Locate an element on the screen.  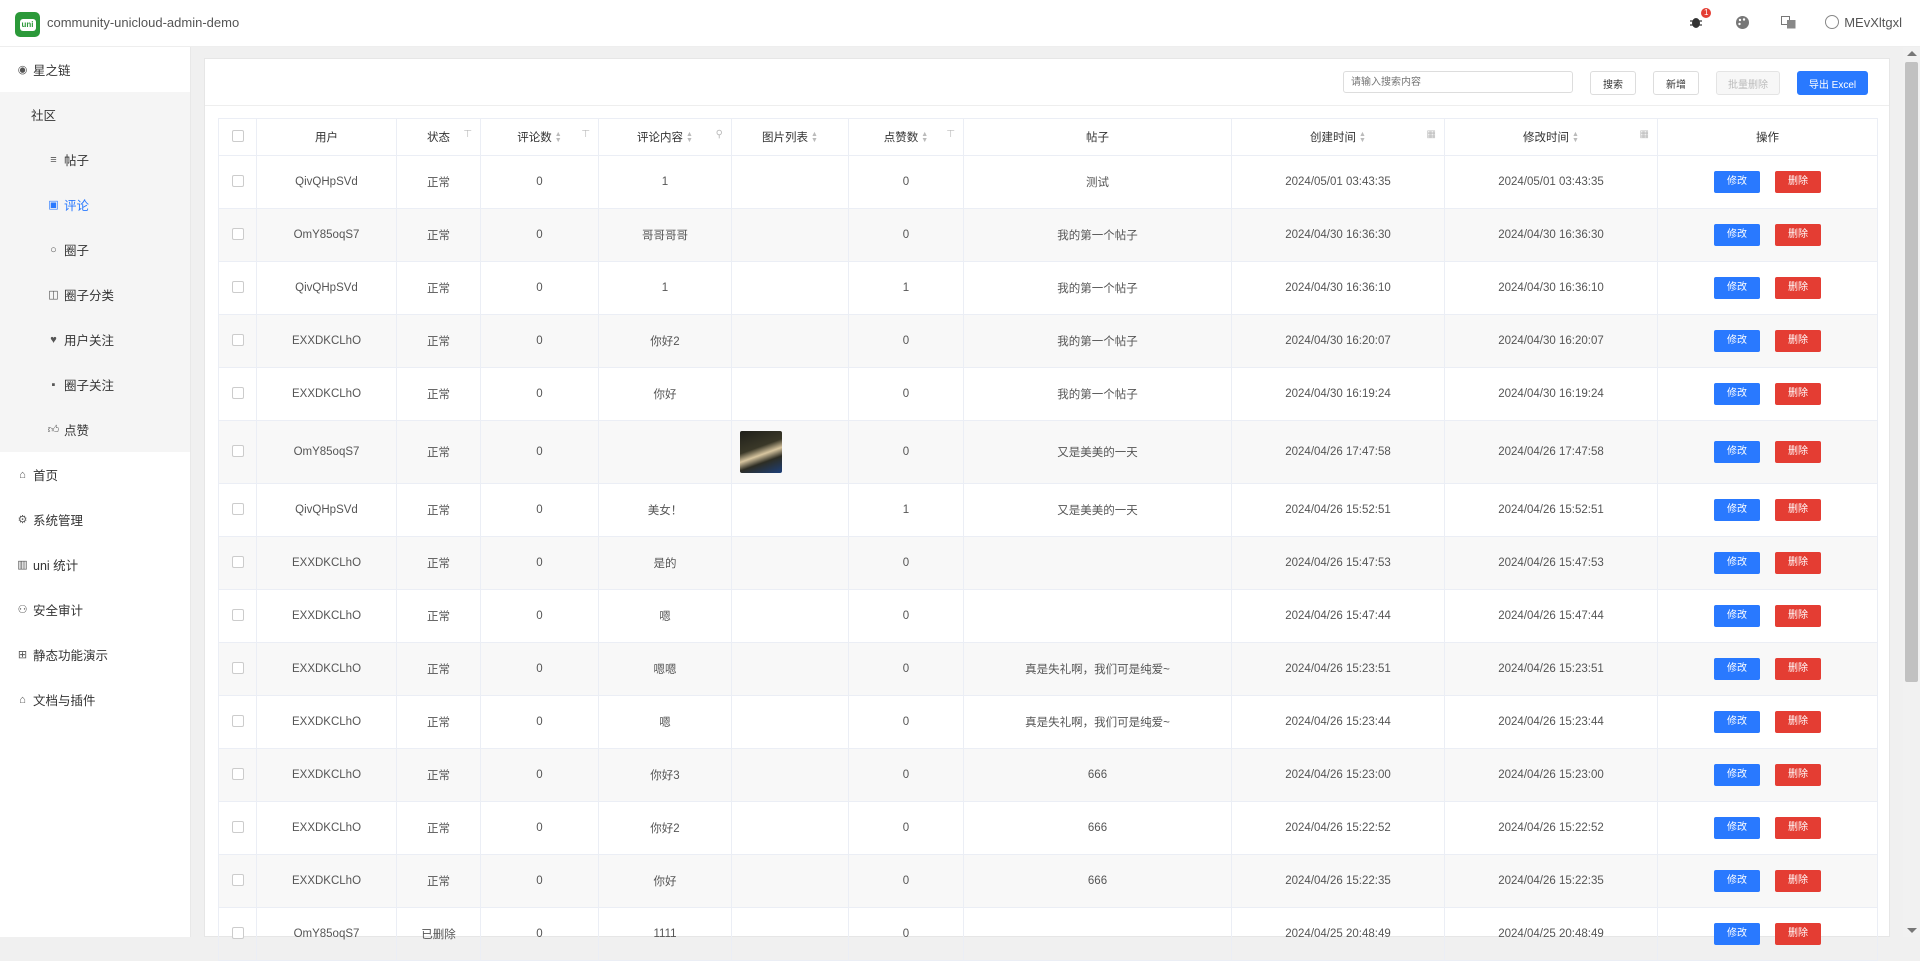
column-header-like-count: 点赞数 ▲ ▼ ⊤ is located at coordinates (906, 137).